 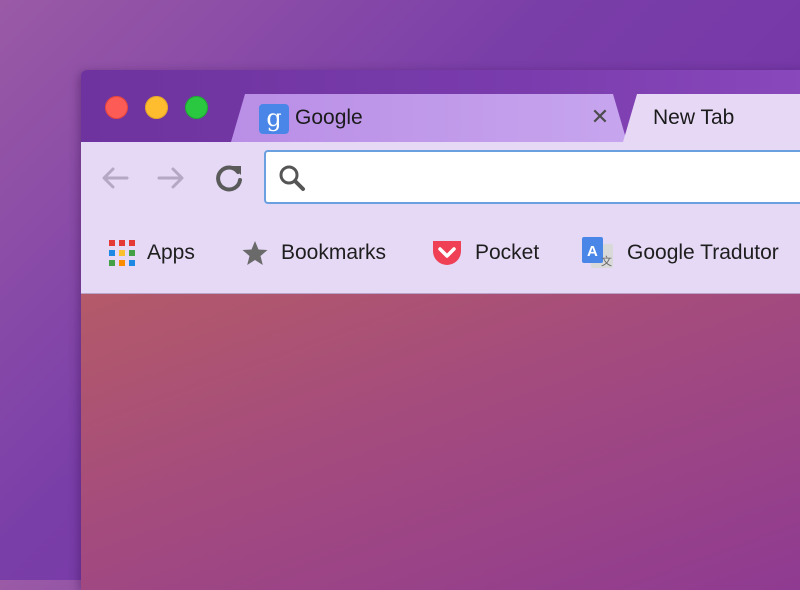 I want to click on google-g-icon: g, so click(x=274, y=119).